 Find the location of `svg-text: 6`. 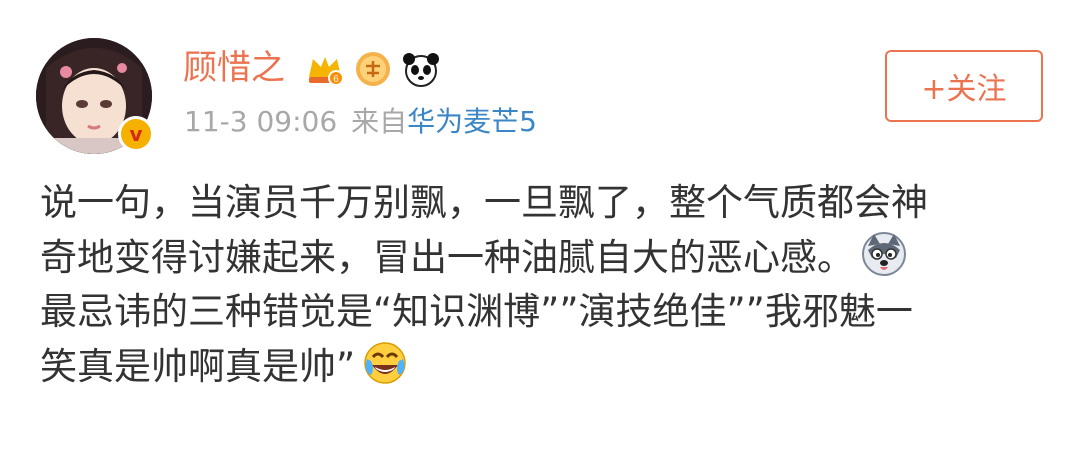

svg-text: 6 is located at coordinates (336, 79).